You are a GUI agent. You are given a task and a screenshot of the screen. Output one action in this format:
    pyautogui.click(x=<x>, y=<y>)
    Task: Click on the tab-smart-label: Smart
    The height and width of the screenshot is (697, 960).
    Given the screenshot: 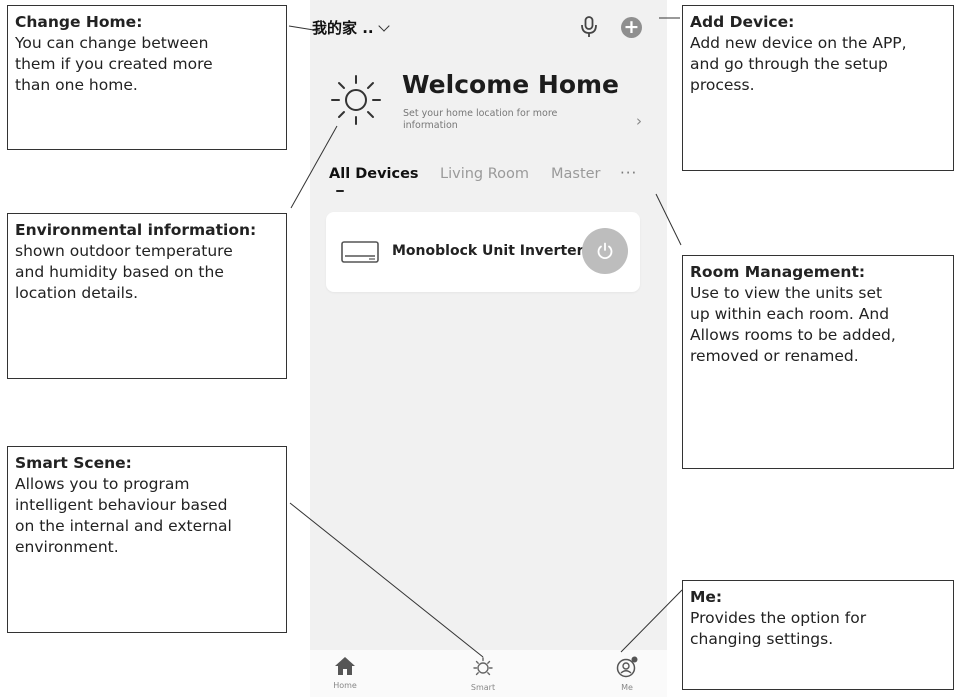 What is the action you would take?
    pyautogui.click(x=483, y=687)
    